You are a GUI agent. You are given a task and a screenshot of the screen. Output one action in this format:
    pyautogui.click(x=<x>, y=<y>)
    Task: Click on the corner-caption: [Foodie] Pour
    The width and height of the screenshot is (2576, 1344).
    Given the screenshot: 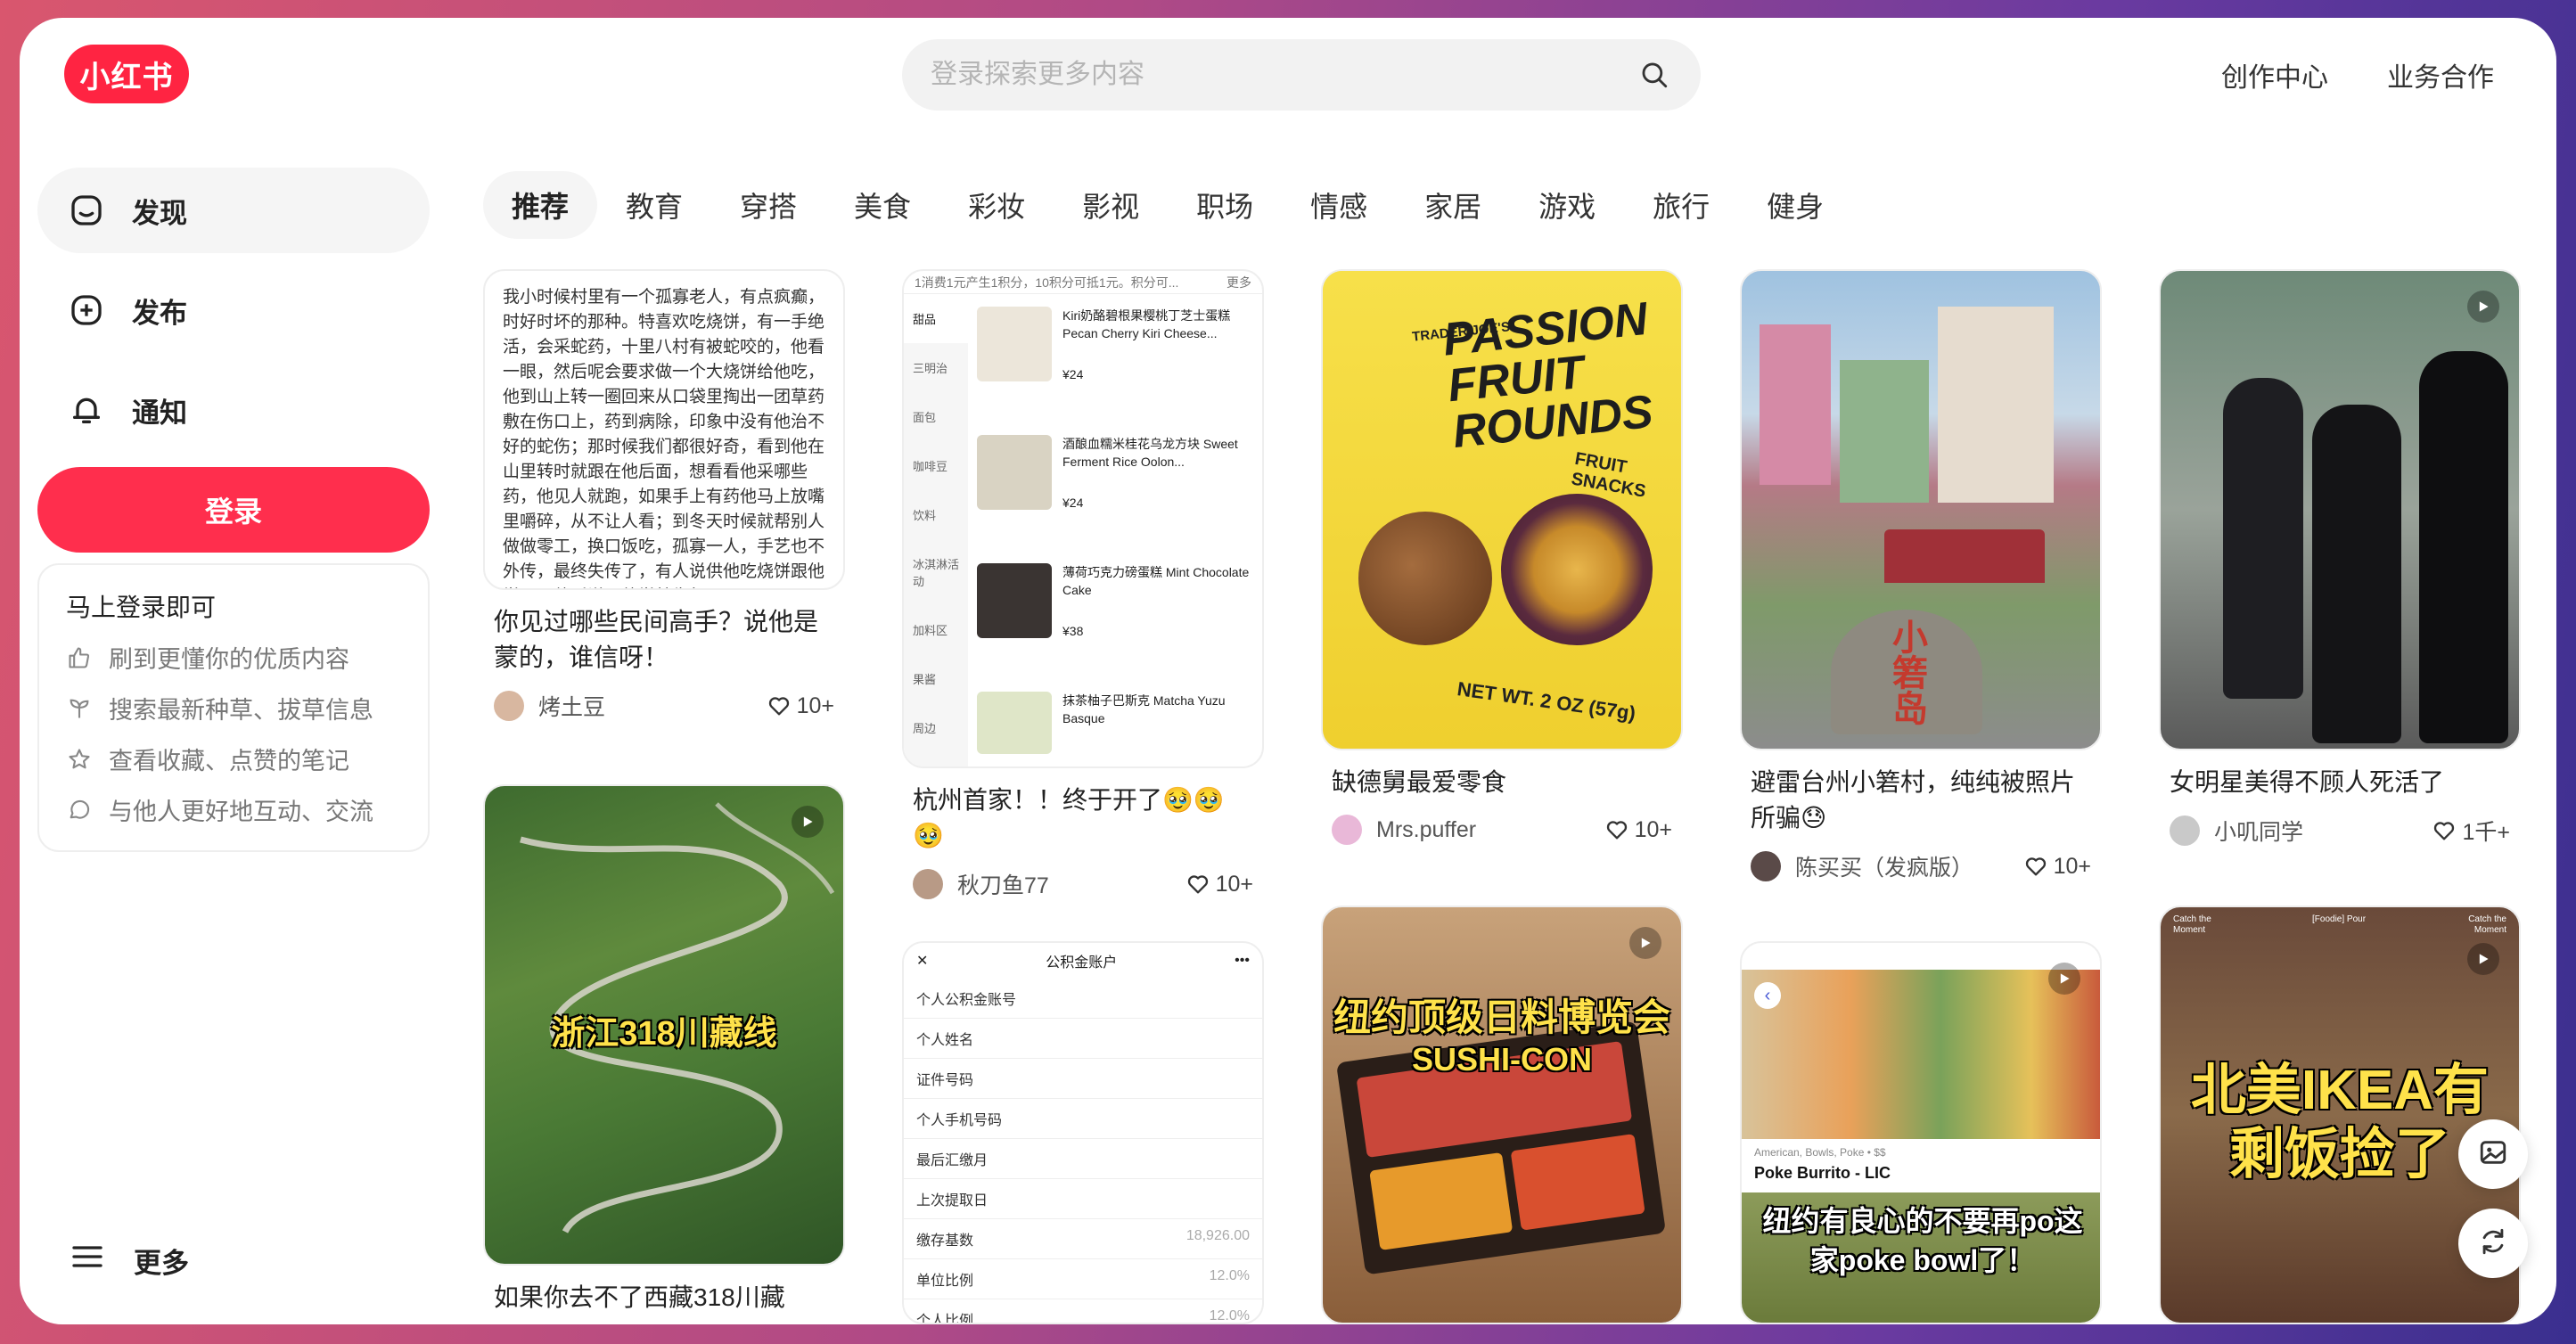 What is the action you would take?
    pyautogui.click(x=2339, y=919)
    